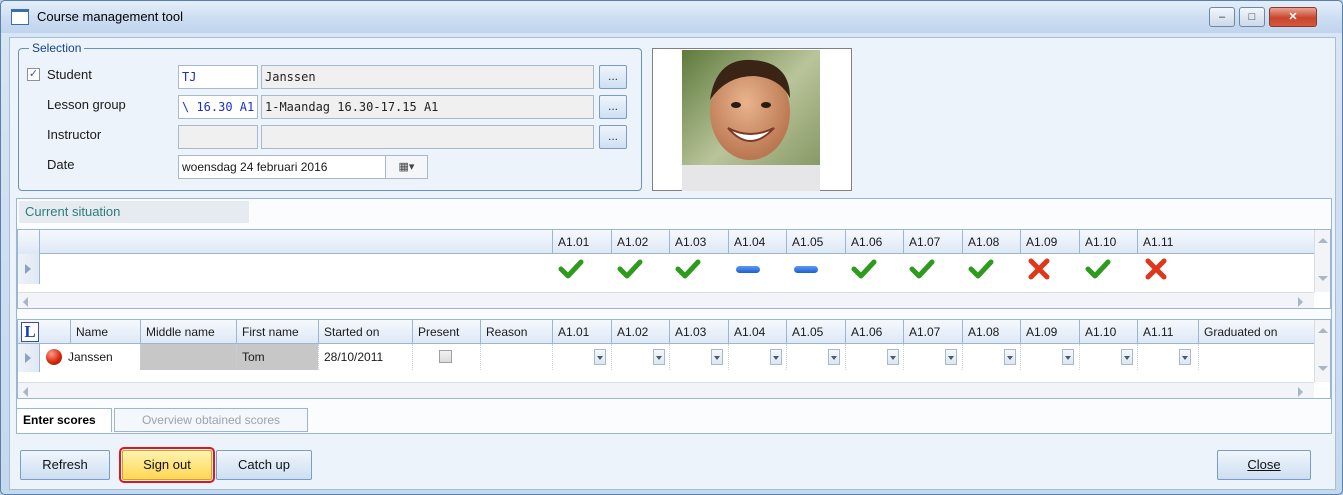 This screenshot has width=1343, height=495. What do you see at coordinates (874, 332) in the screenshot?
I see `score-column-header: A1.06` at bounding box center [874, 332].